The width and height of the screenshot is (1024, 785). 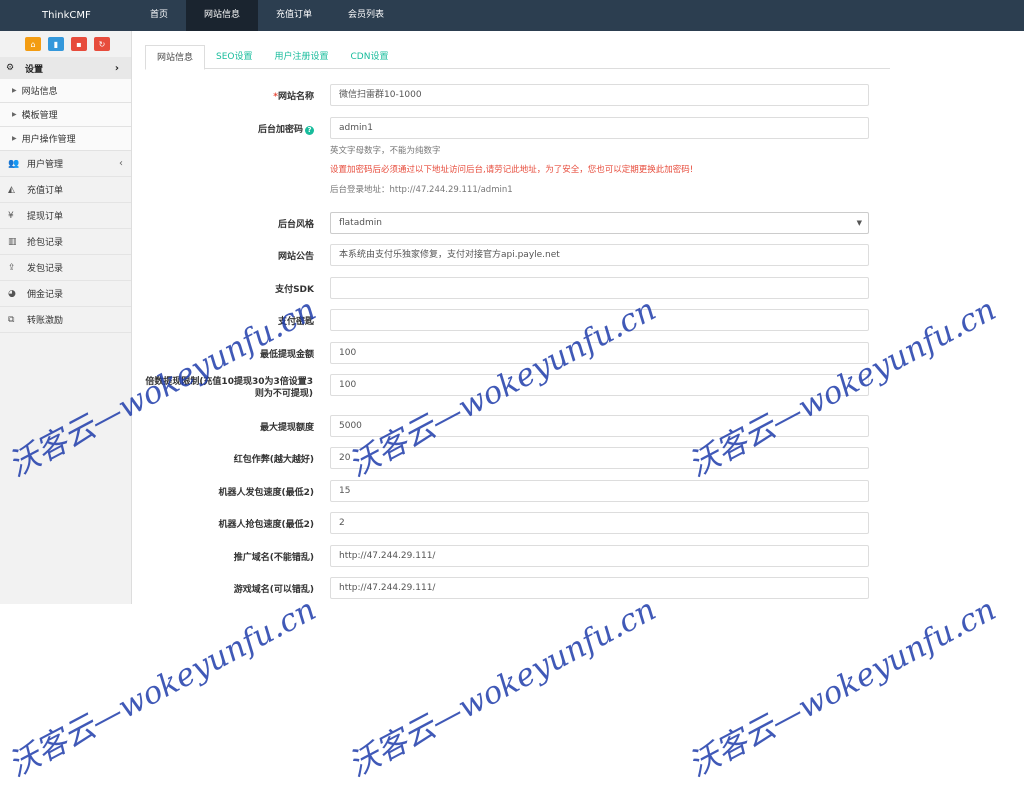 What do you see at coordinates (360, 223) in the screenshot?
I see `admin-theme-value: flatadmin` at bounding box center [360, 223].